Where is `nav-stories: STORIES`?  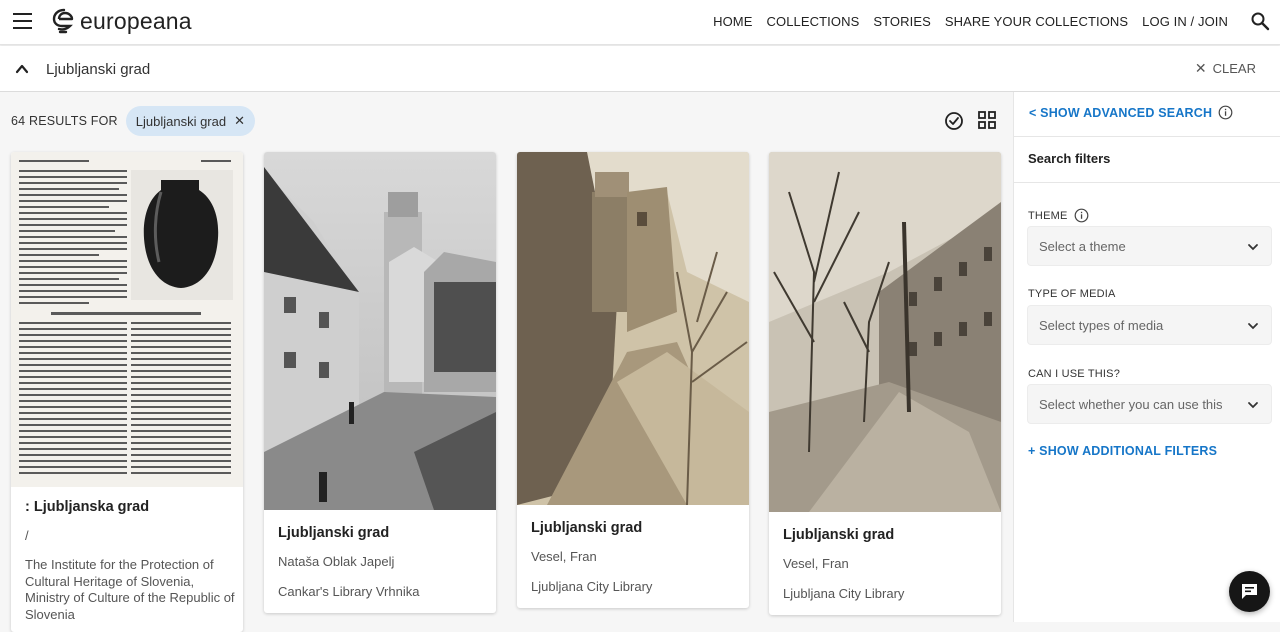
nav-stories: STORIES is located at coordinates (902, 21).